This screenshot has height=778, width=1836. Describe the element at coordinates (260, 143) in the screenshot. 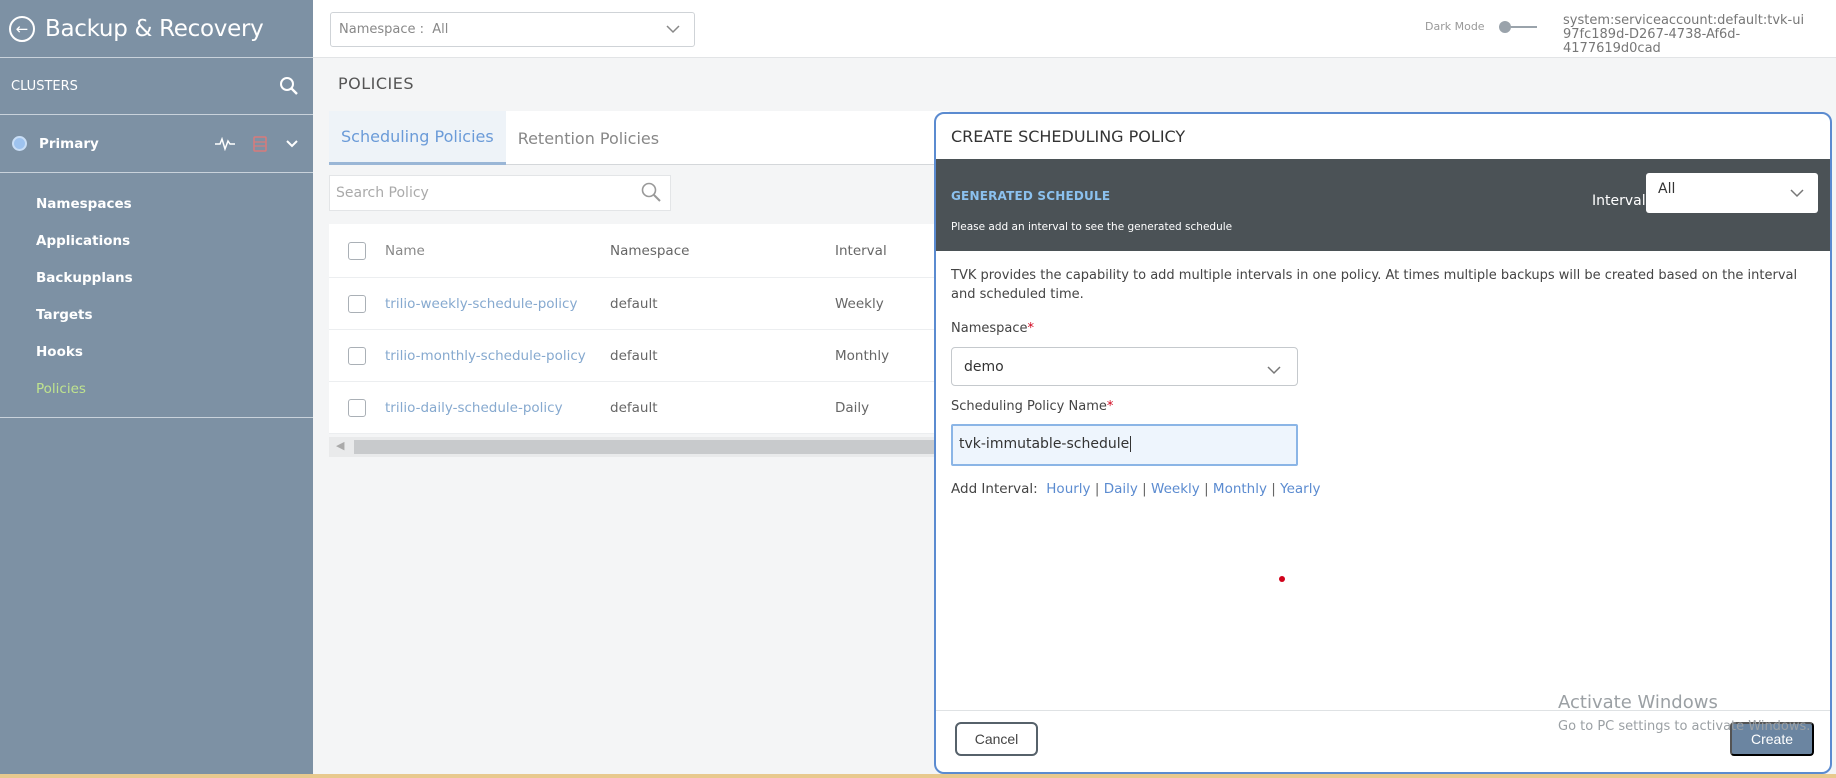

I see `database-icon` at that location.